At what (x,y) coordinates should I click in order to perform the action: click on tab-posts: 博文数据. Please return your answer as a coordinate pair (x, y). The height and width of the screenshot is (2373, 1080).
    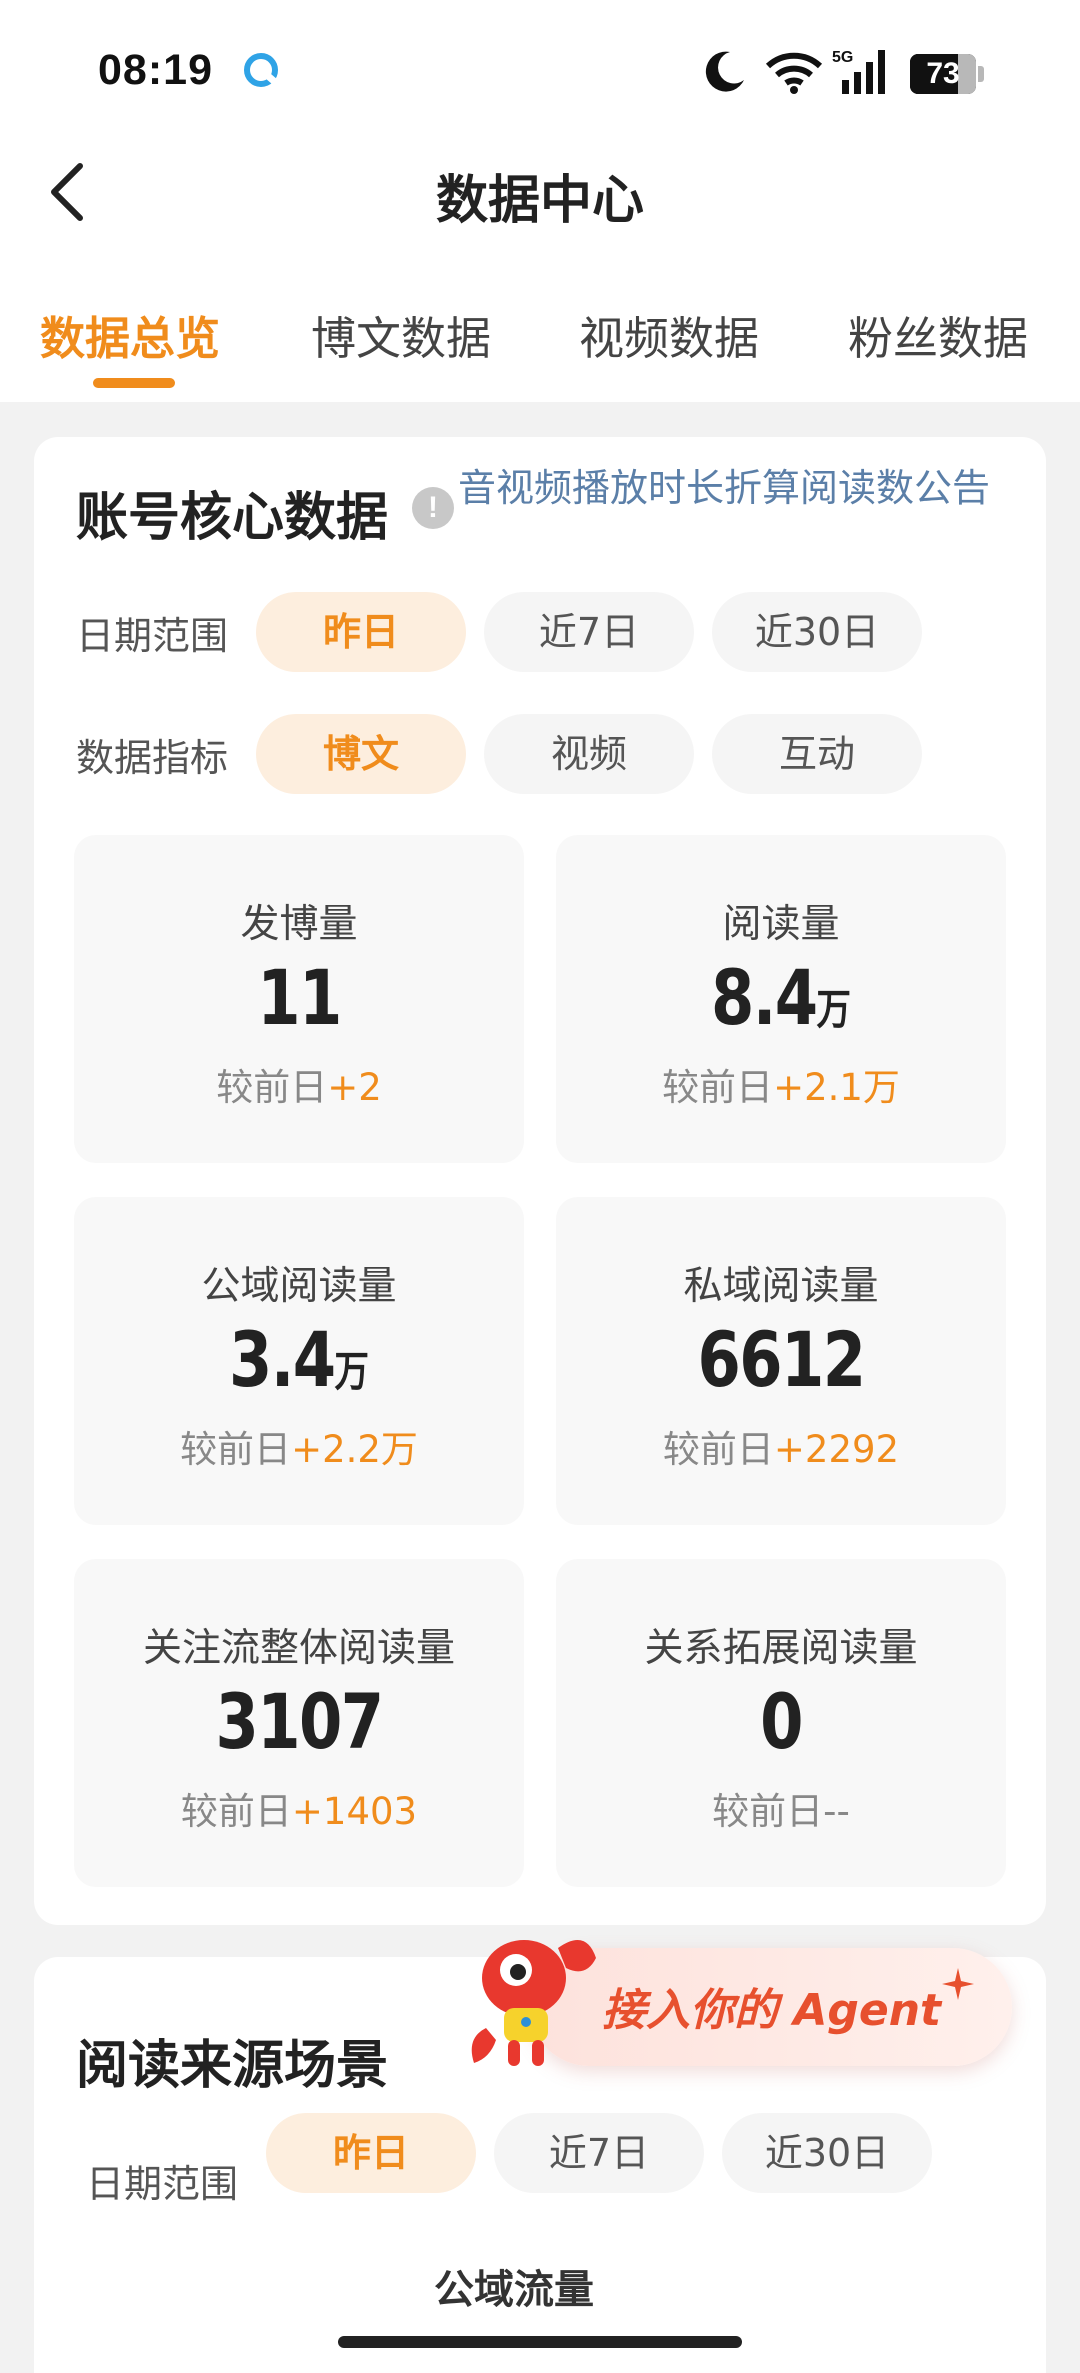
    Looking at the image, I should click on (401, 334).